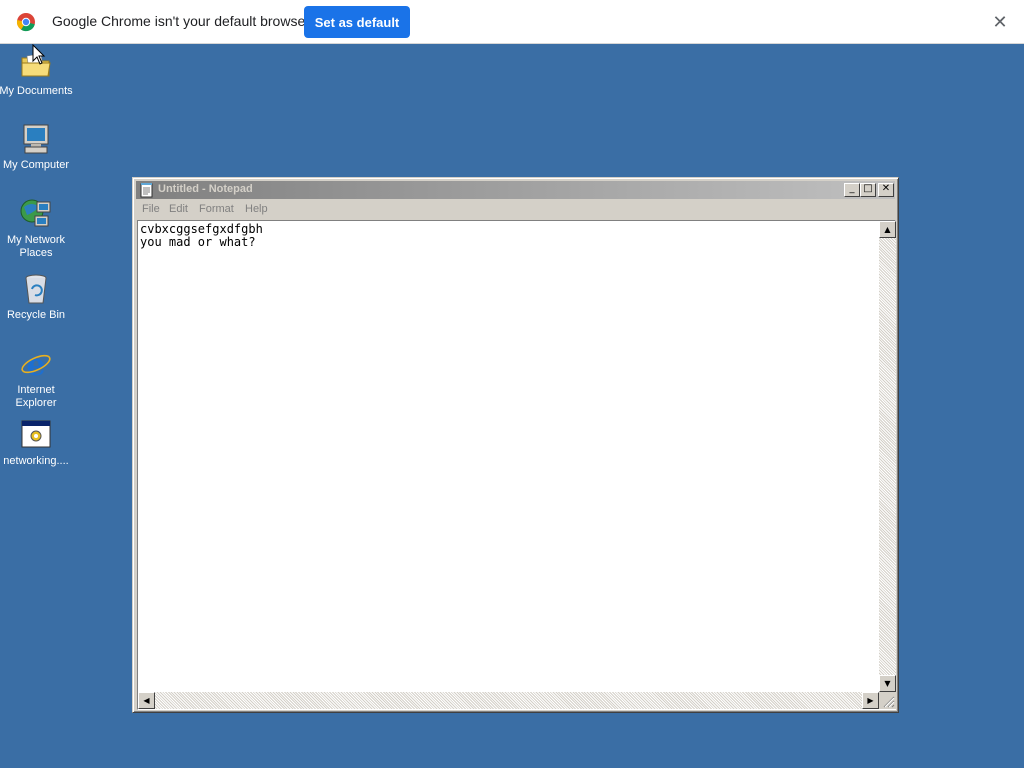 This screenshot has height=768, width=1024. I want to click on notepad-icon, so click(146, 190).